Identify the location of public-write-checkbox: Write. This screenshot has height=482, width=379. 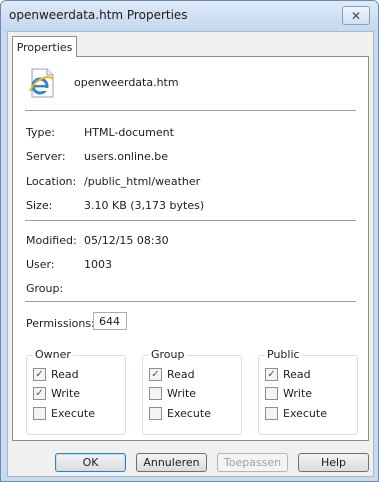
(288, 393).